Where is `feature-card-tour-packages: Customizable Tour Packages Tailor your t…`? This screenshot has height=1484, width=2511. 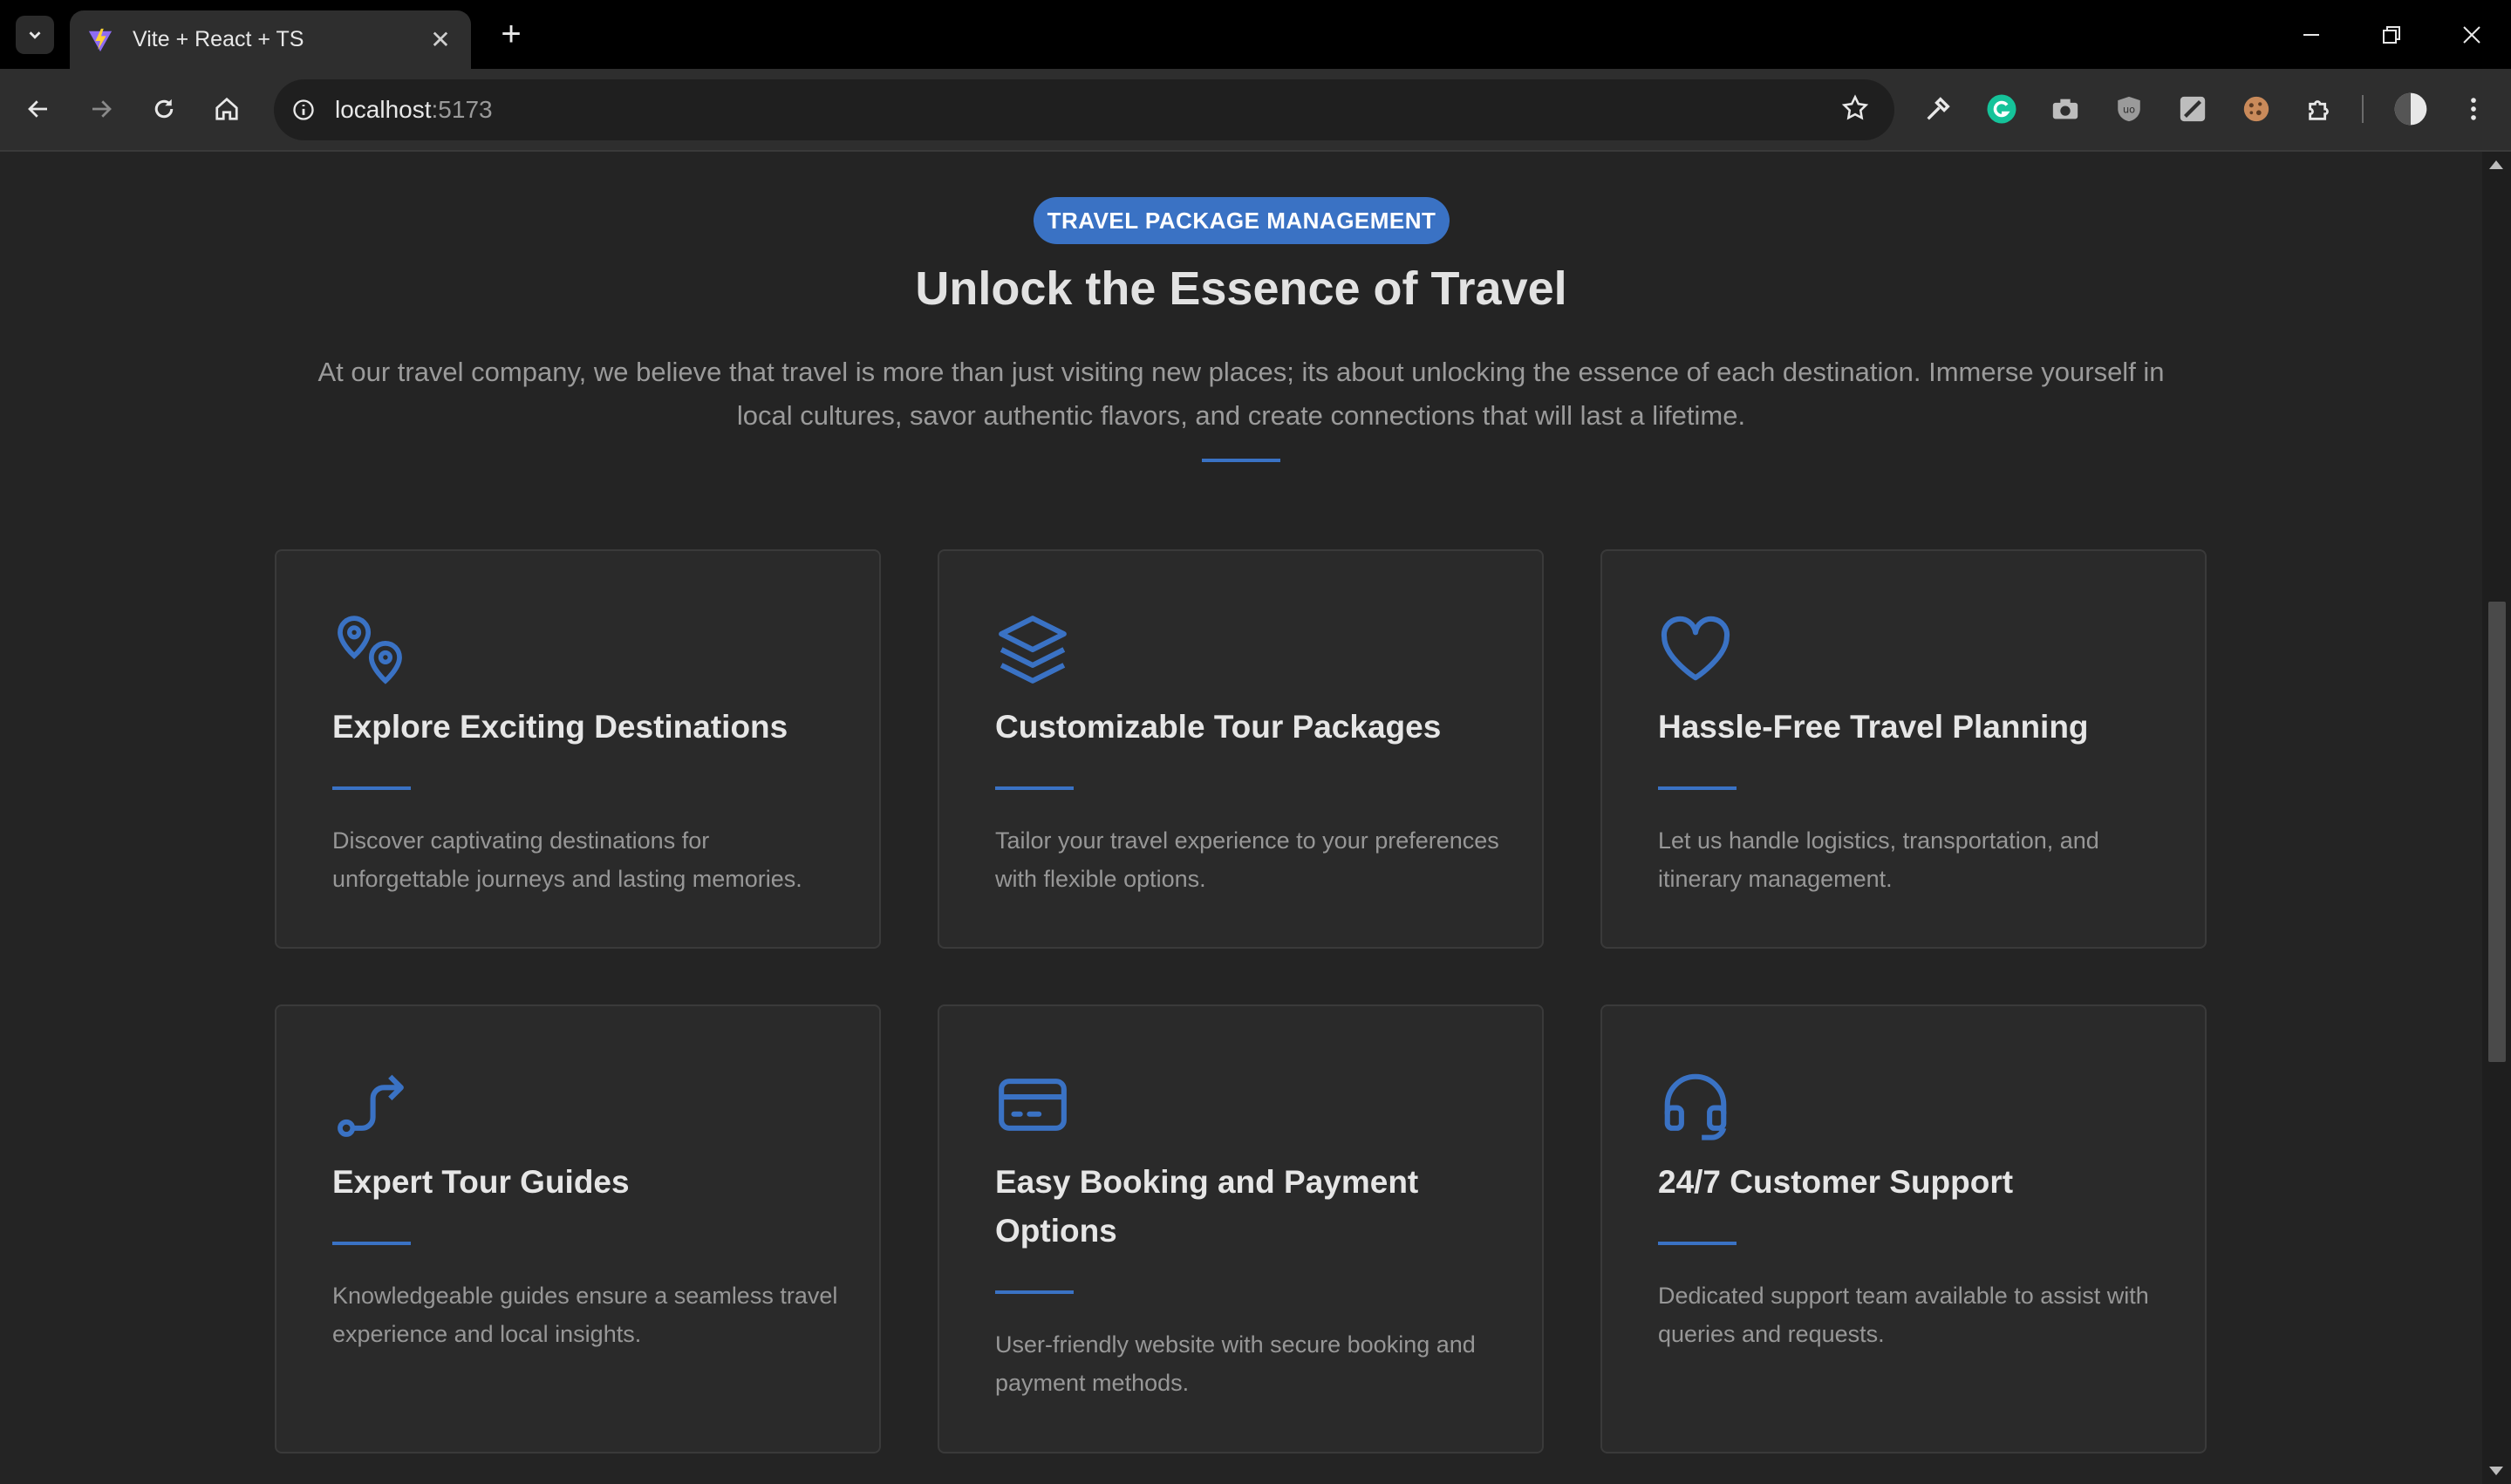
feature-card-tour-packages: Customizable Tour Packages Tailor your t… is located at coordinates (1241, 749).